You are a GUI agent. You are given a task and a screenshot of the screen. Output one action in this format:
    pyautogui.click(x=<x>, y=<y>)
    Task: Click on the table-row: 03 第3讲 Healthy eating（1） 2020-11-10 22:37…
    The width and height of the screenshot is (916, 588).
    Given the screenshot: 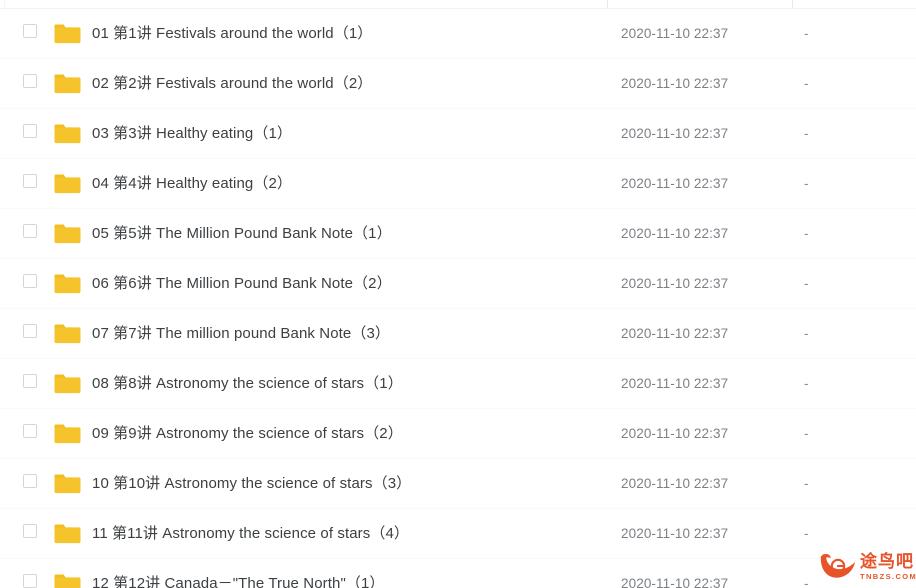 What is the action you would take?
    pyautogui.click(x=458, y=134)
    